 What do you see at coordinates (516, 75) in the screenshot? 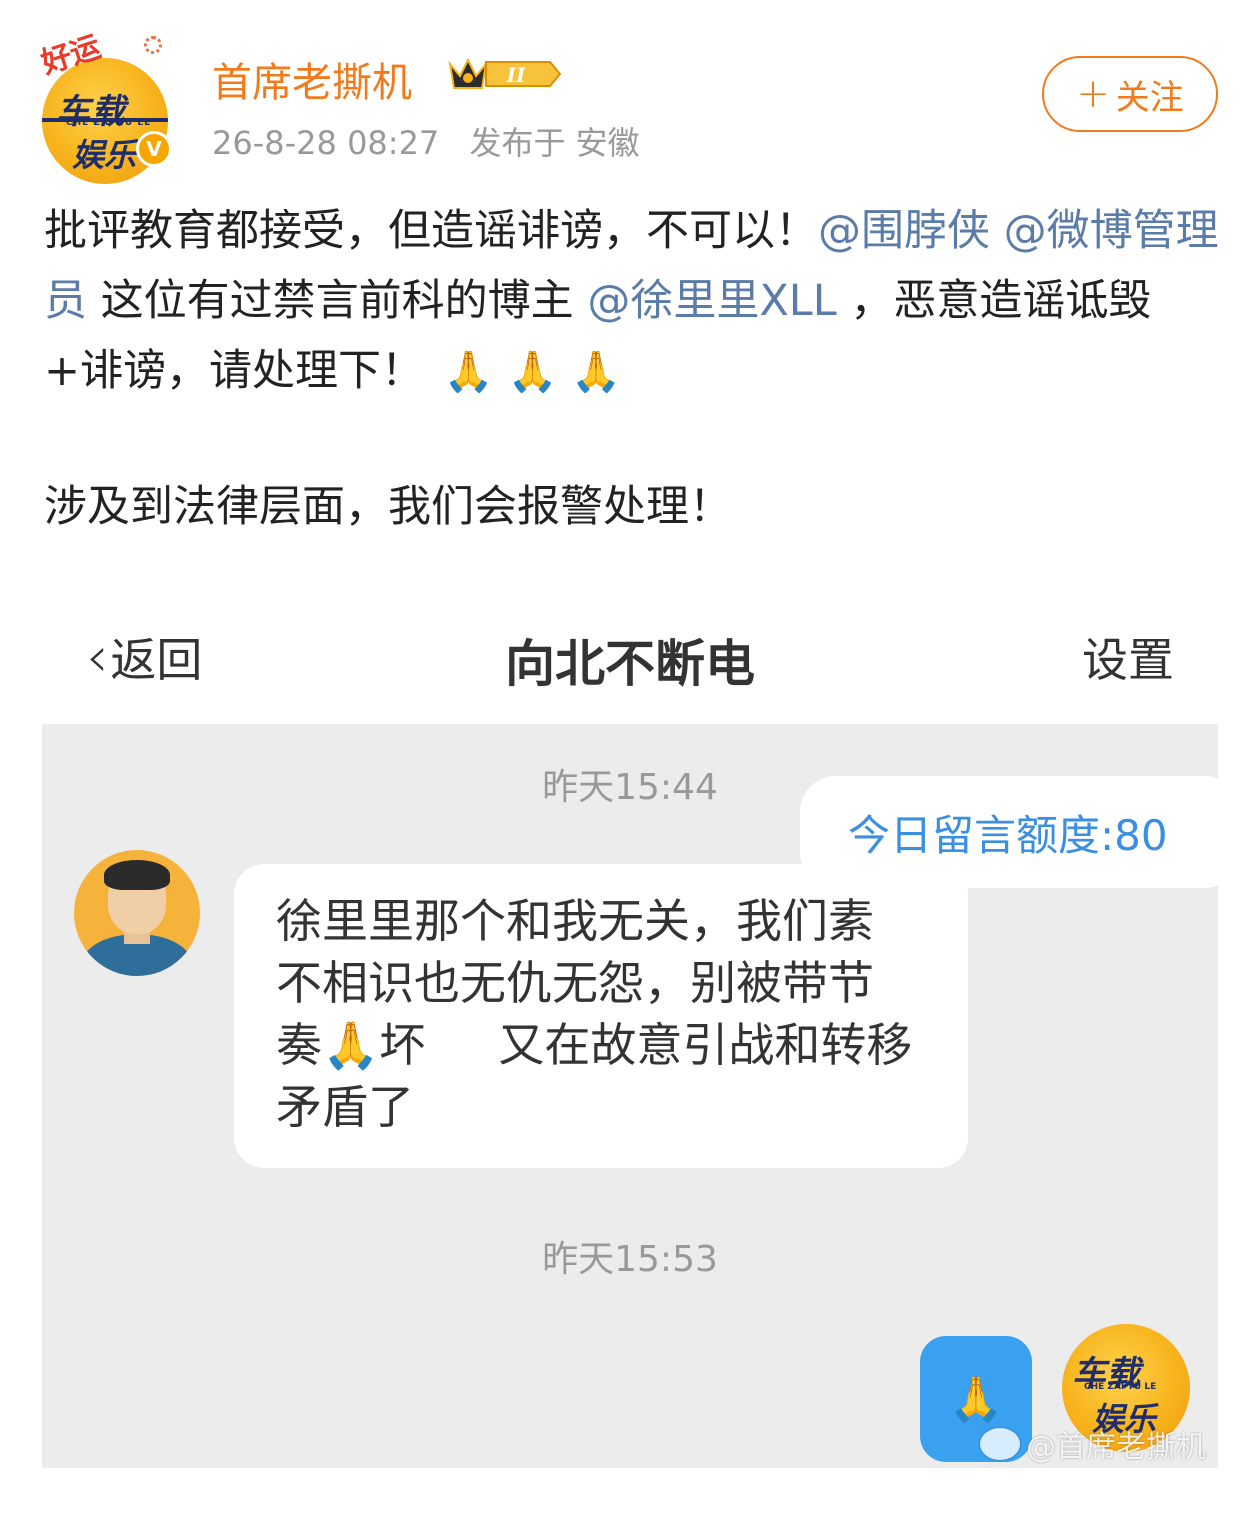
I see `level-badge-text: II` at bounding box center [516, 75].